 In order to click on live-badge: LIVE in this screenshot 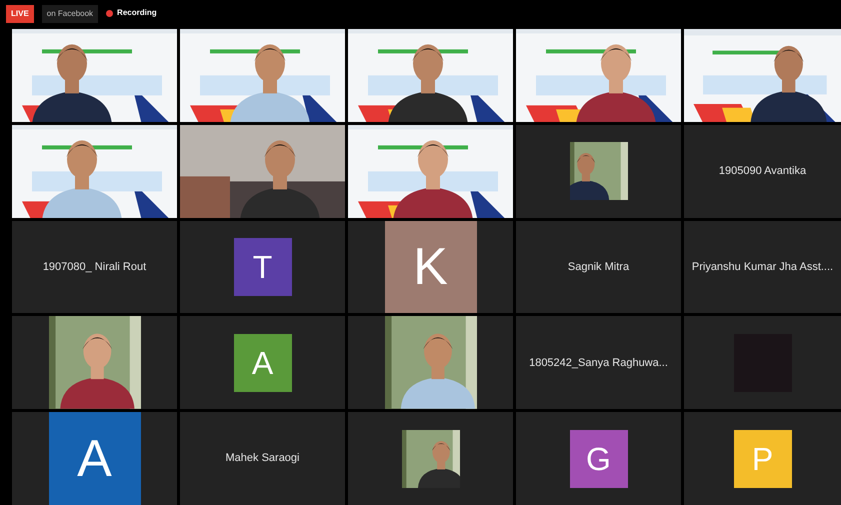, I will do `click(20, 14)`.